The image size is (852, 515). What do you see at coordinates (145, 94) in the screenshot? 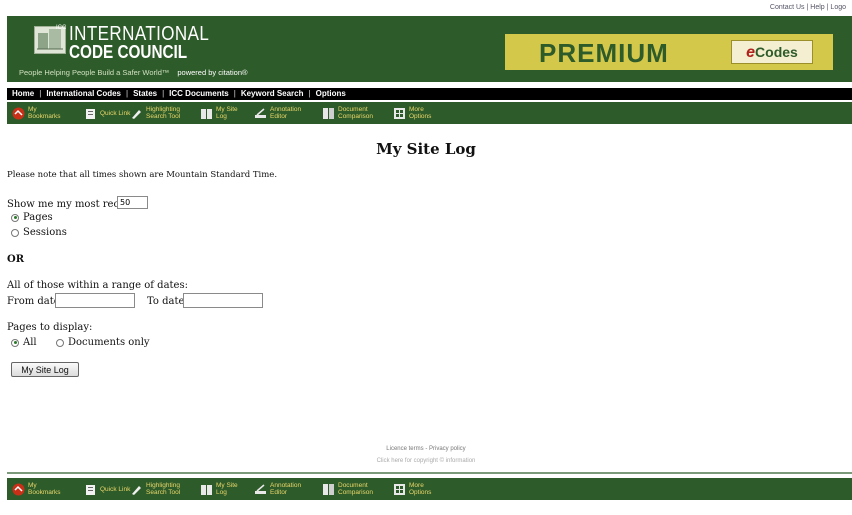
I see `nav-states: States` at bounding box center [145, 94].